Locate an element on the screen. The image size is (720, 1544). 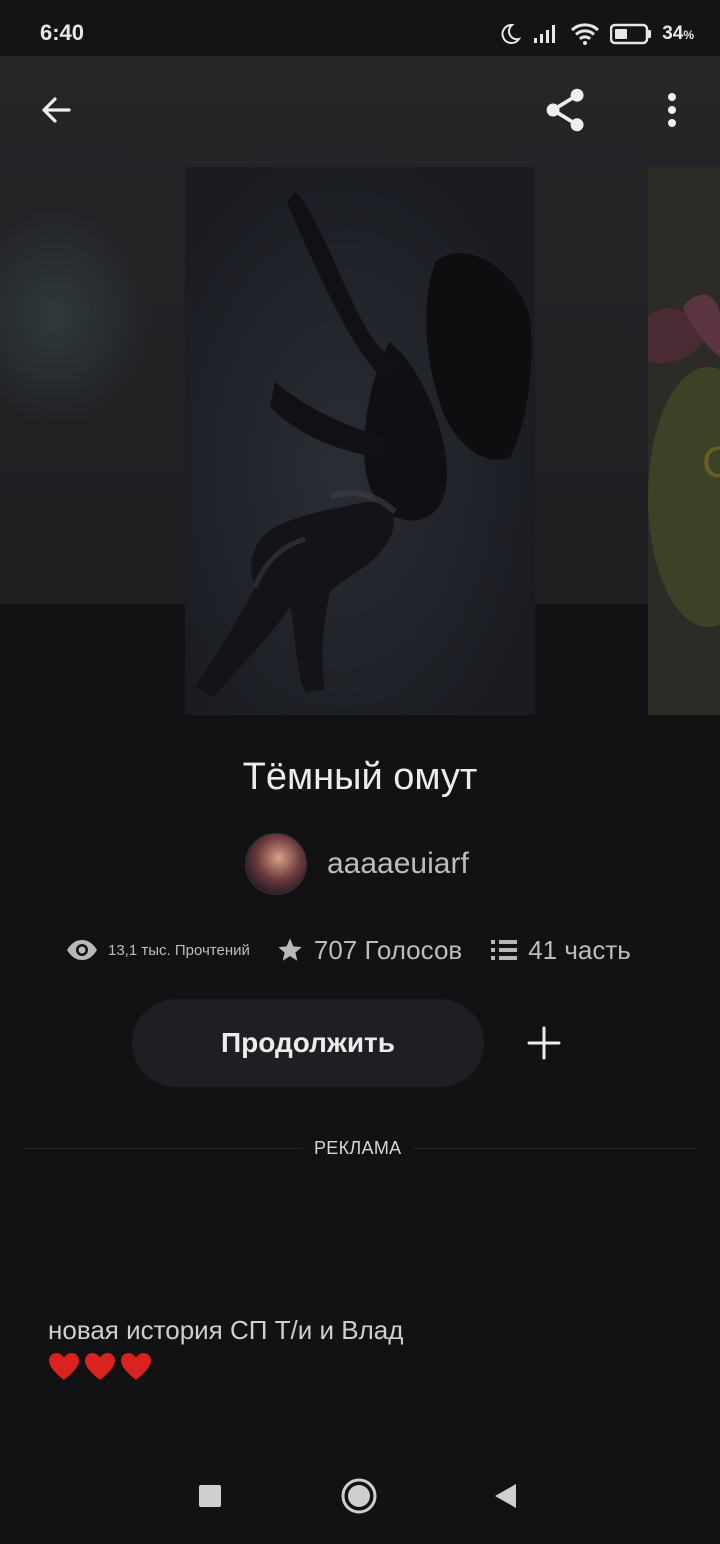
reads-stat: 13,1 тыс. Прочтений is located at coordinates (158, 950).